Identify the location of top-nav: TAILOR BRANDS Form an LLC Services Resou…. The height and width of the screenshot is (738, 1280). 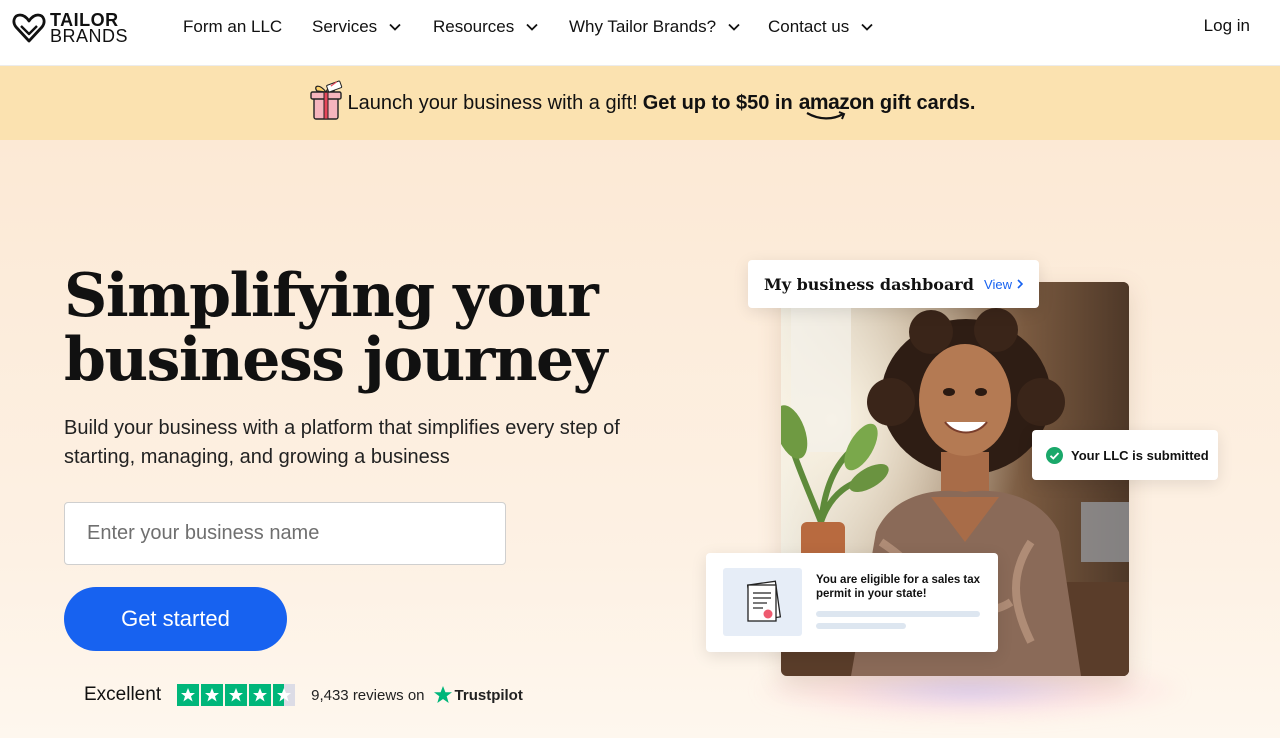
(640, 33).